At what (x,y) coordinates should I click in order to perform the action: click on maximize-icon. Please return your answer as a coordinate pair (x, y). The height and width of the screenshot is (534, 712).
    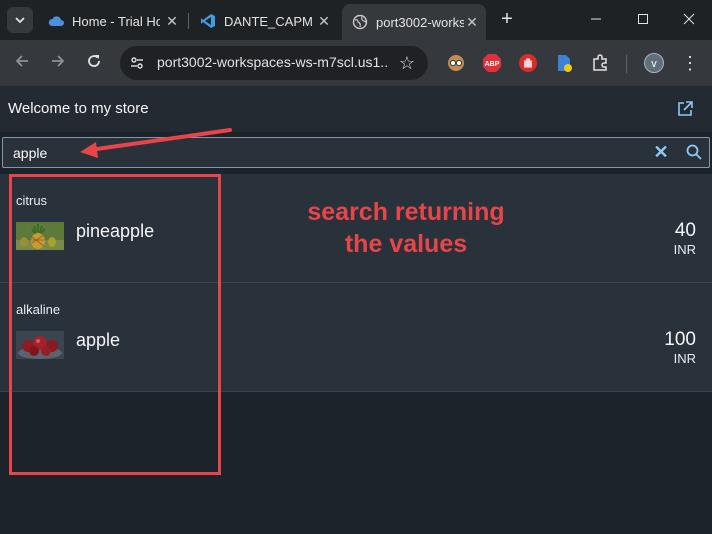
    Looking at the image, I should click on (643, 19).